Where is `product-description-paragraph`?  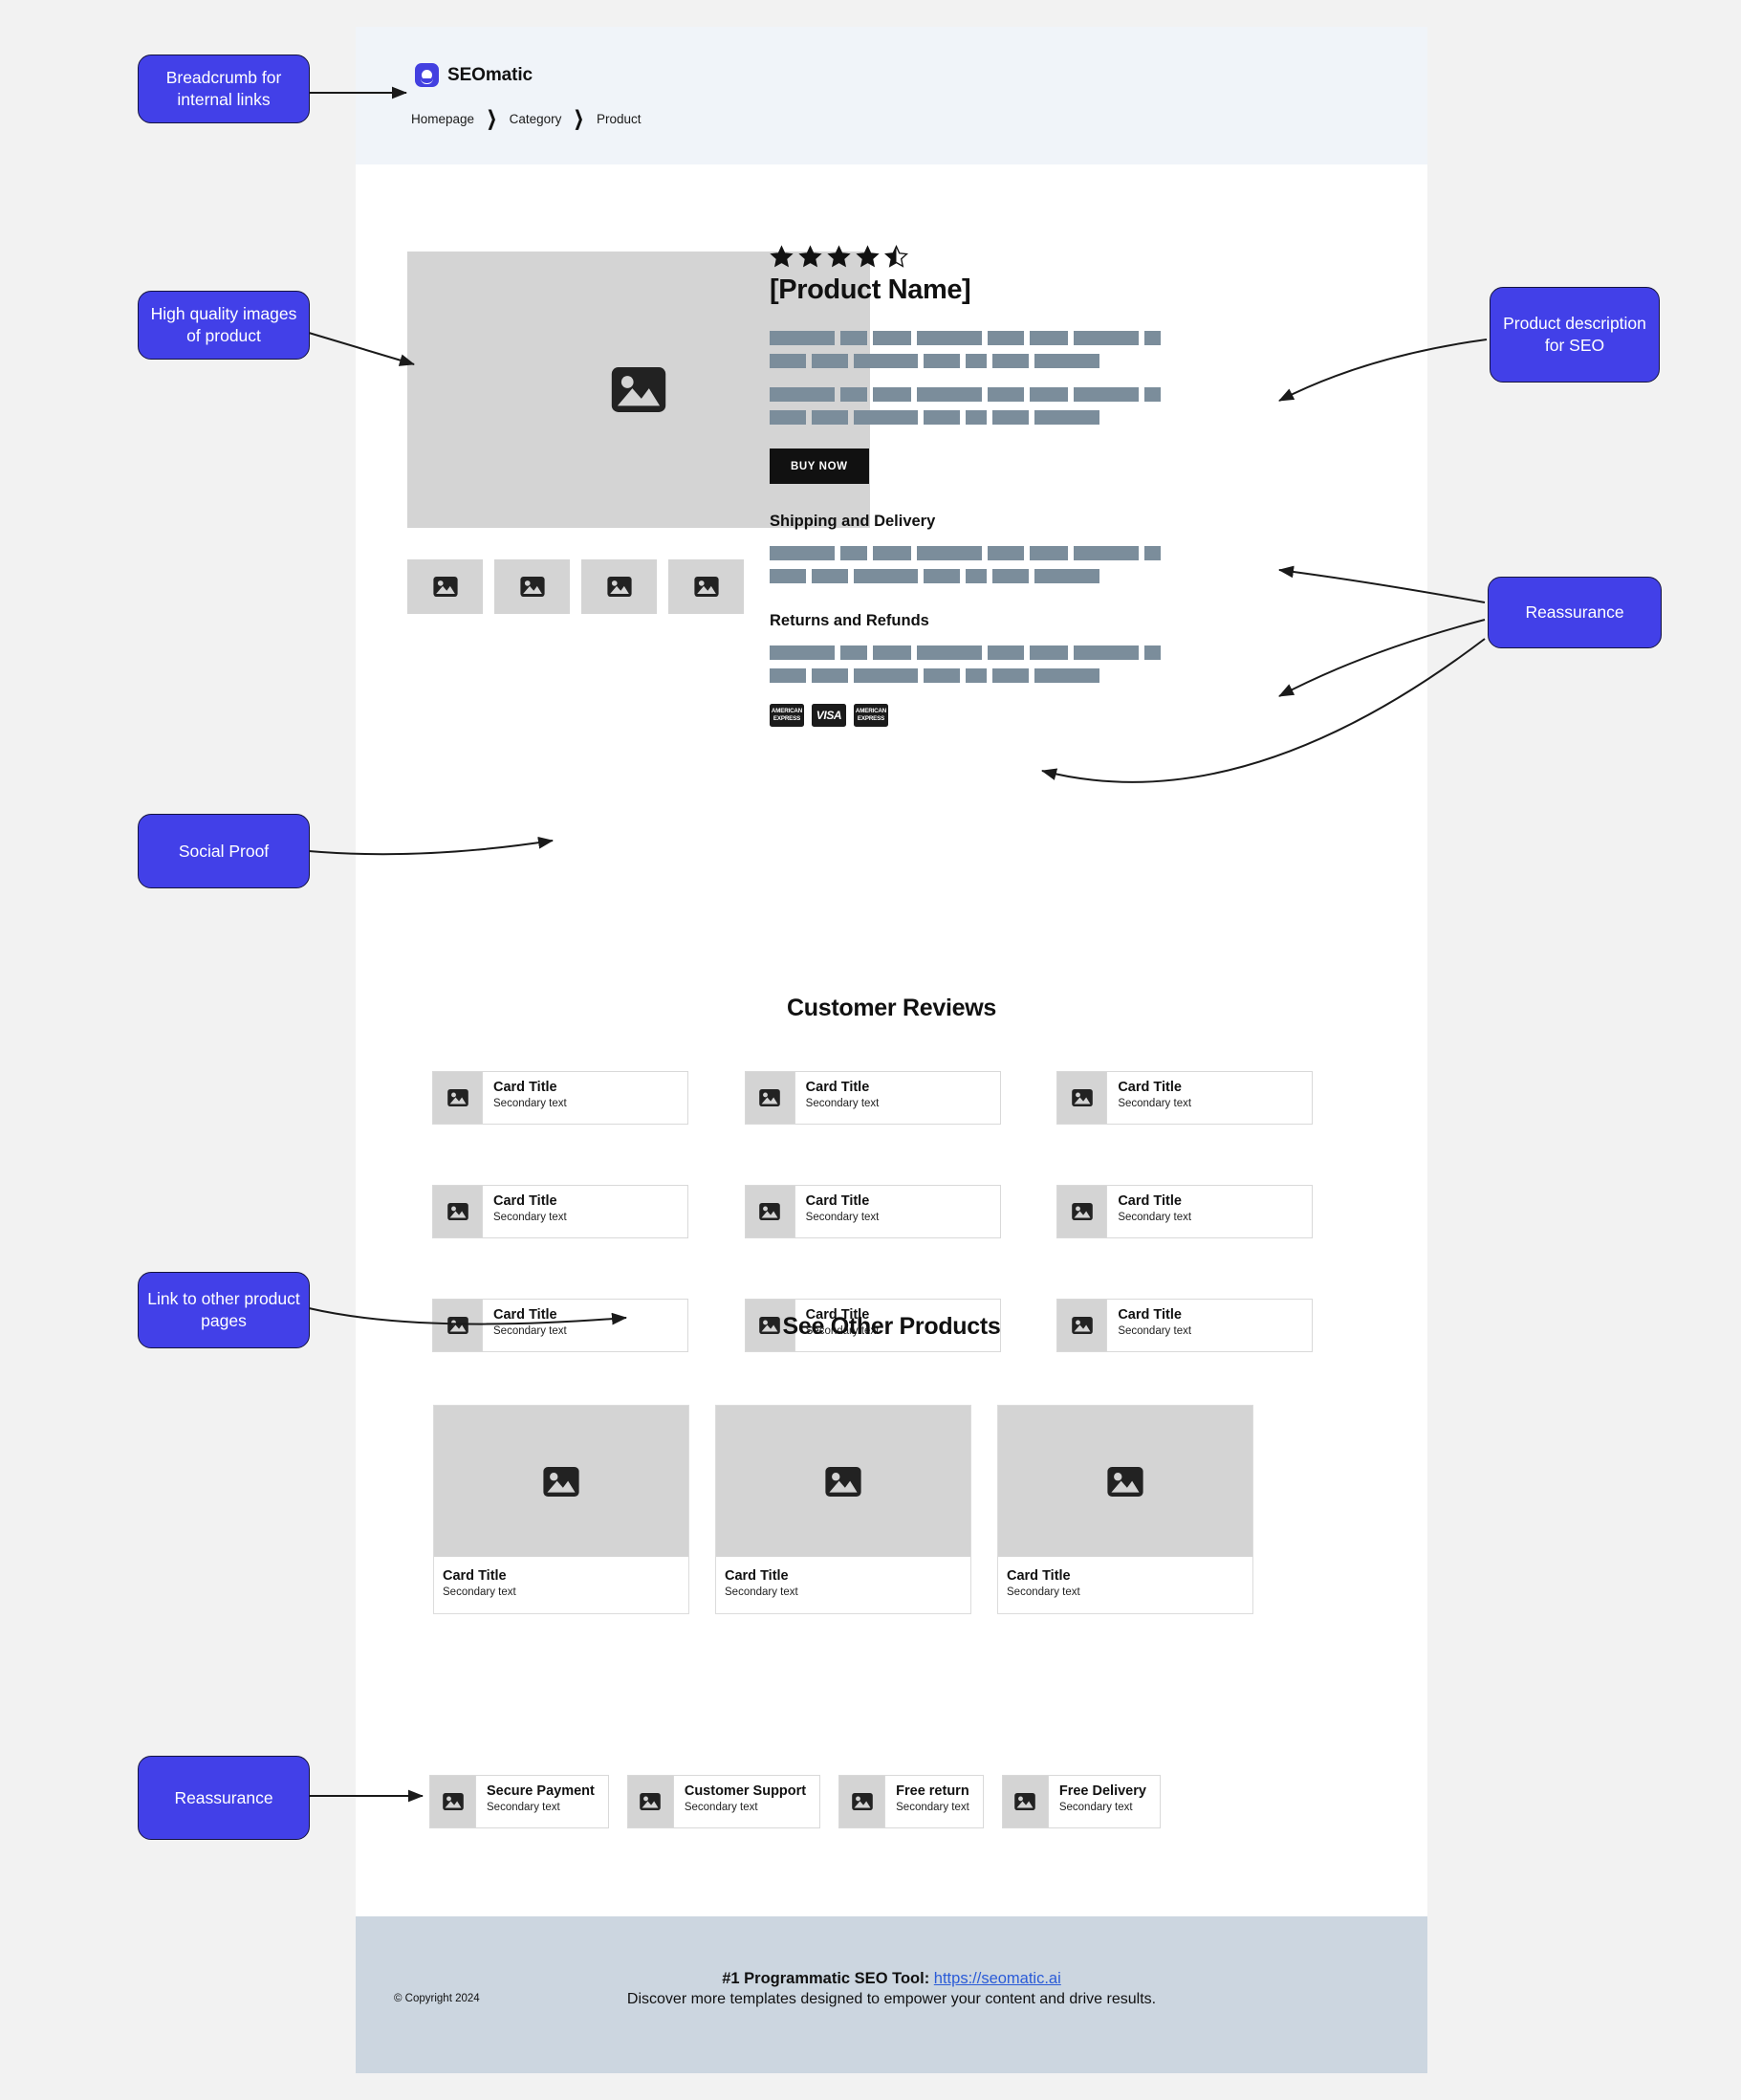 product-description-paragraph is located at coordinates (1037, 406).